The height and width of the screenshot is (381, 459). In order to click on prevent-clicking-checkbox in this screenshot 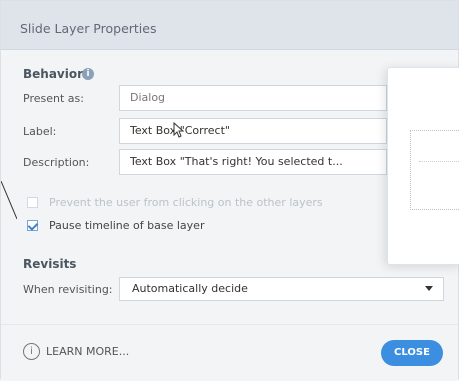, I will do `click(32, 202)`.